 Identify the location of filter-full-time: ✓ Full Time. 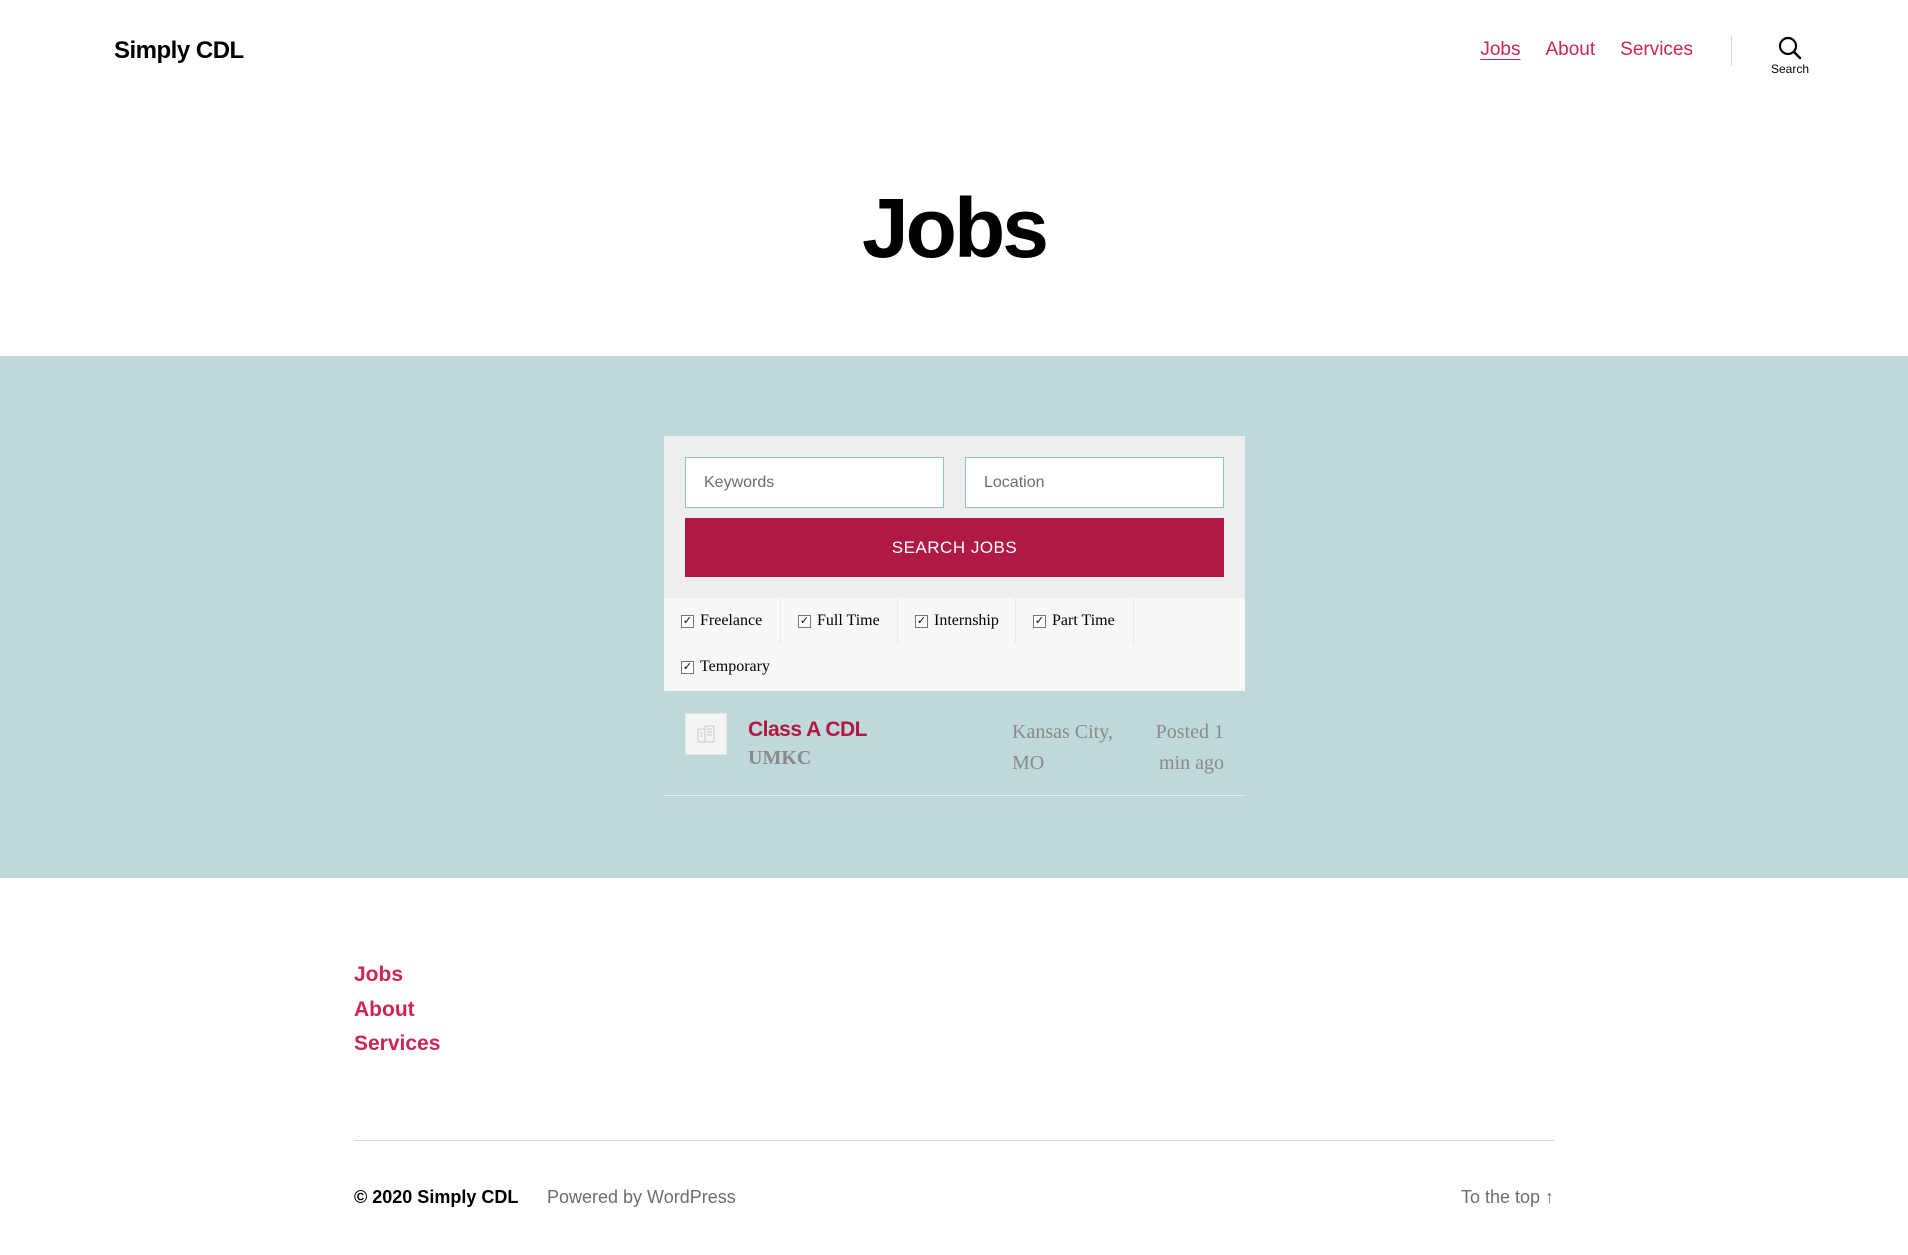
(839, 621).